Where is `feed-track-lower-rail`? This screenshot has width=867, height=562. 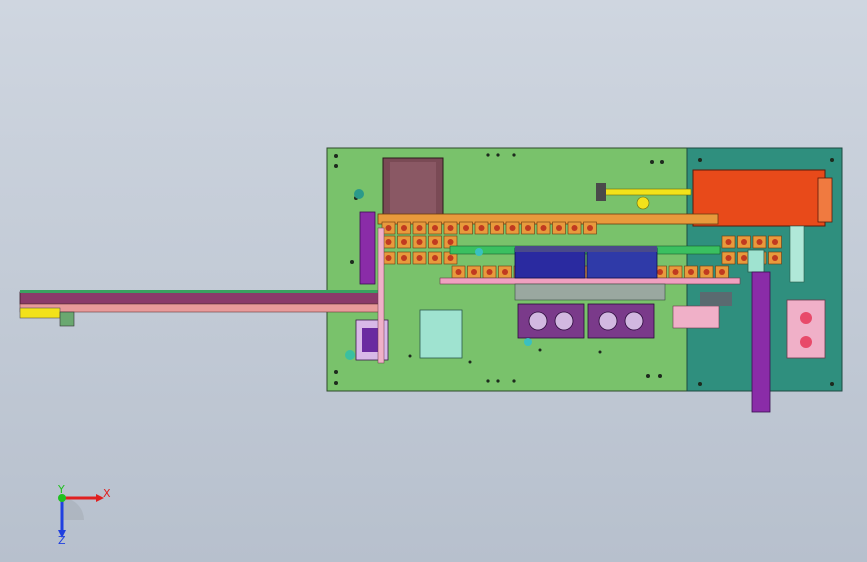
feed-track-lower-rail is located at coordinates (200, 308).